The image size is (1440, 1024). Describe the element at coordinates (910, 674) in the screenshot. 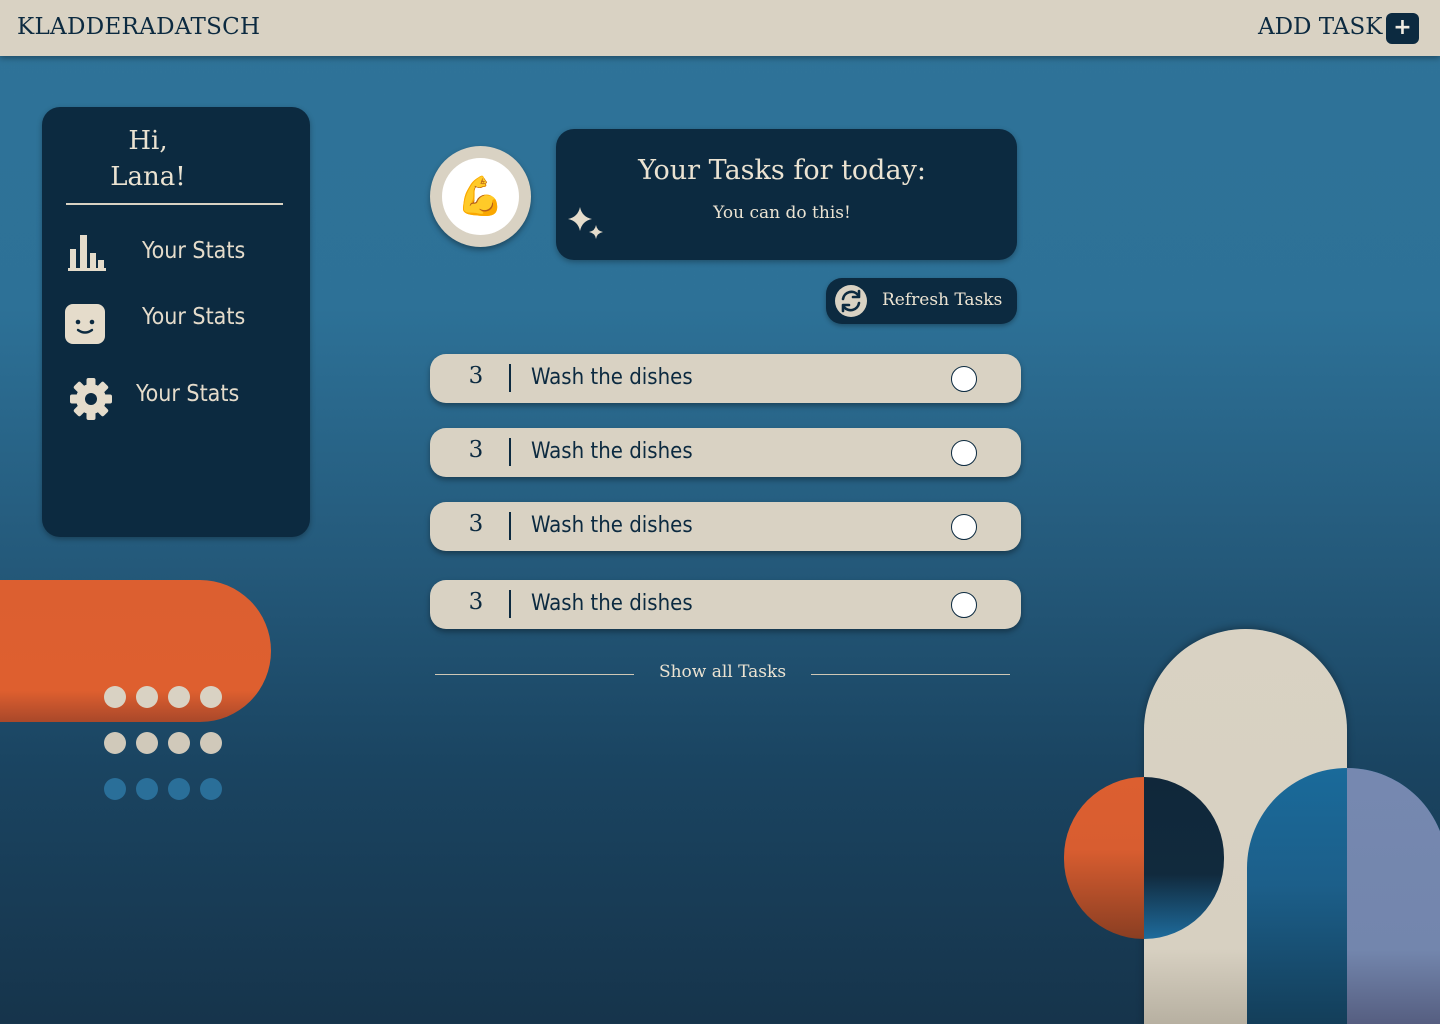

I see `divider-right` at that location.